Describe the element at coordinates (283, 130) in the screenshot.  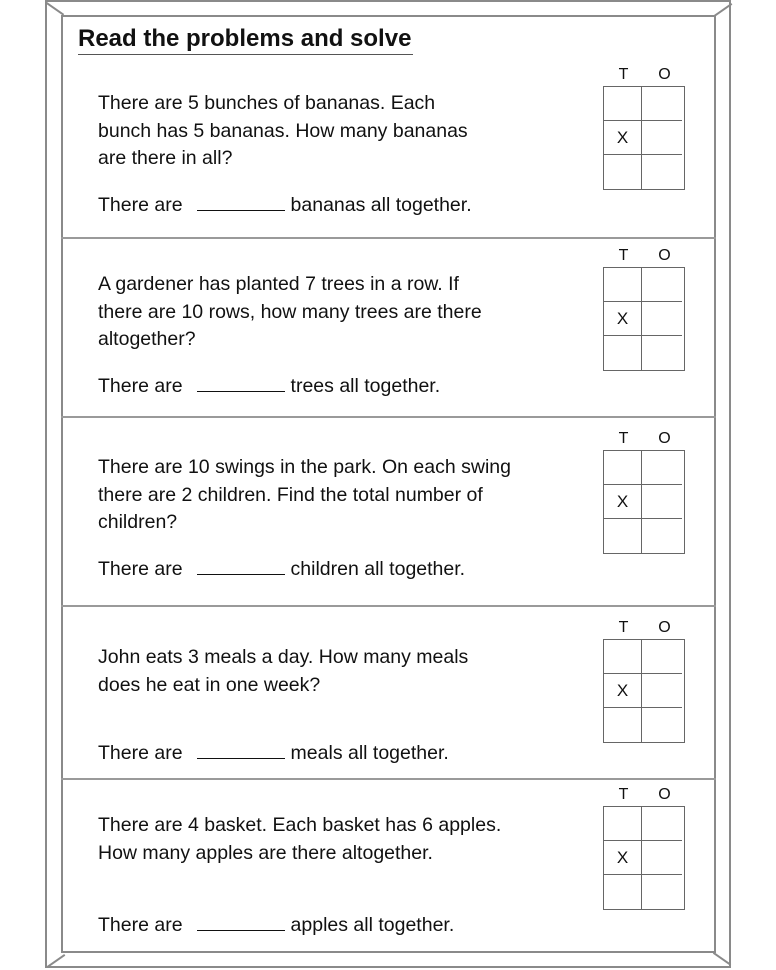
I see `problem-line: bunch has 5 bananas. How many bananas` at that location.